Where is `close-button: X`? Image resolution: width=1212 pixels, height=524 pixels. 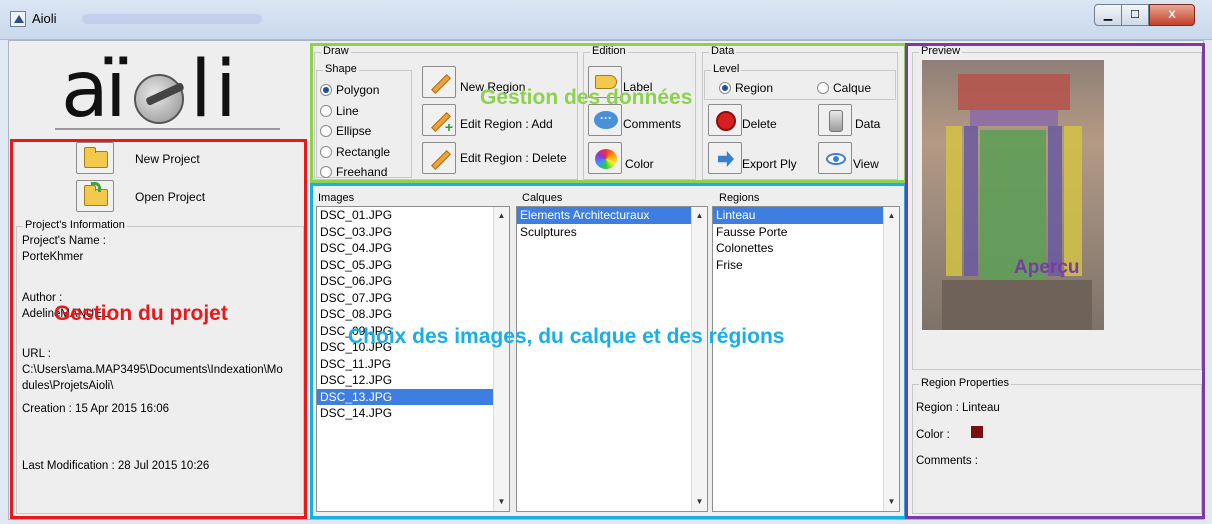
close-button: X is located at coordinates (1172, 15).